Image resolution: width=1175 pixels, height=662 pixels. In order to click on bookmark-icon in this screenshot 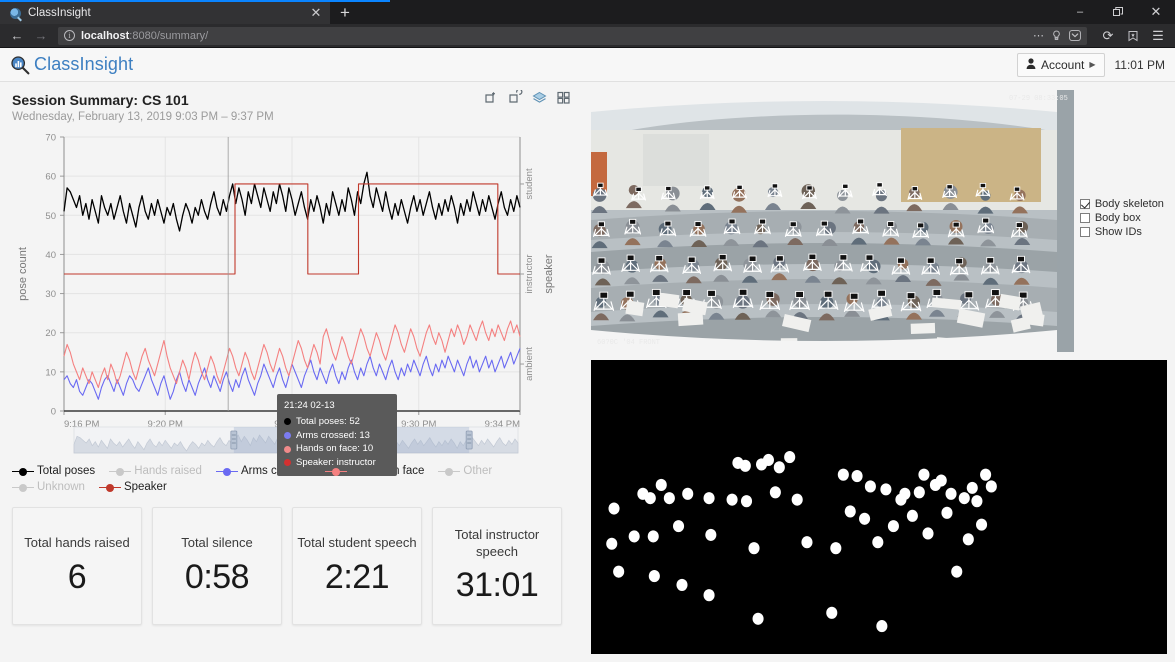, I will do `click(1133, 36)`.